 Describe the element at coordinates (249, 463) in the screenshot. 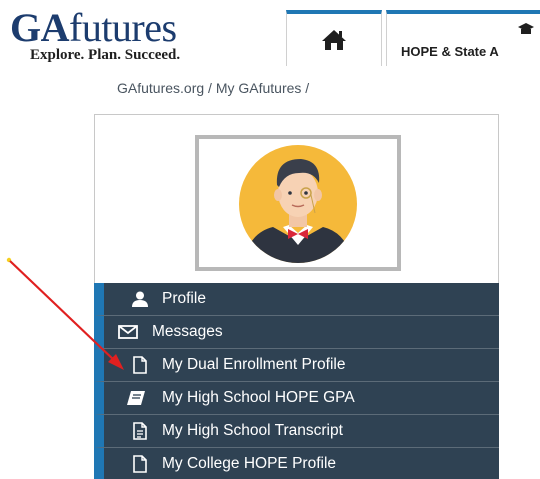

I see `menu-item-label: My College HOPE Profile` at that location.